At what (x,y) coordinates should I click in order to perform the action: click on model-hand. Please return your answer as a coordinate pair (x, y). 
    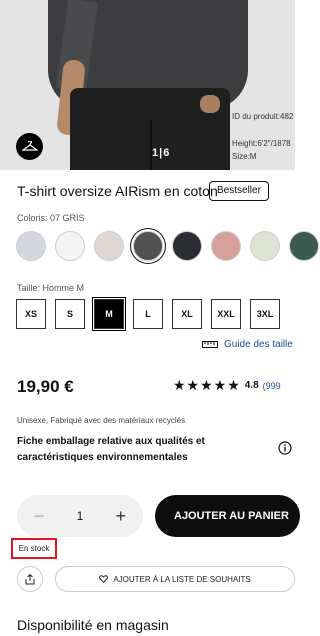
    Looking at the image, I should click on (210, 104).